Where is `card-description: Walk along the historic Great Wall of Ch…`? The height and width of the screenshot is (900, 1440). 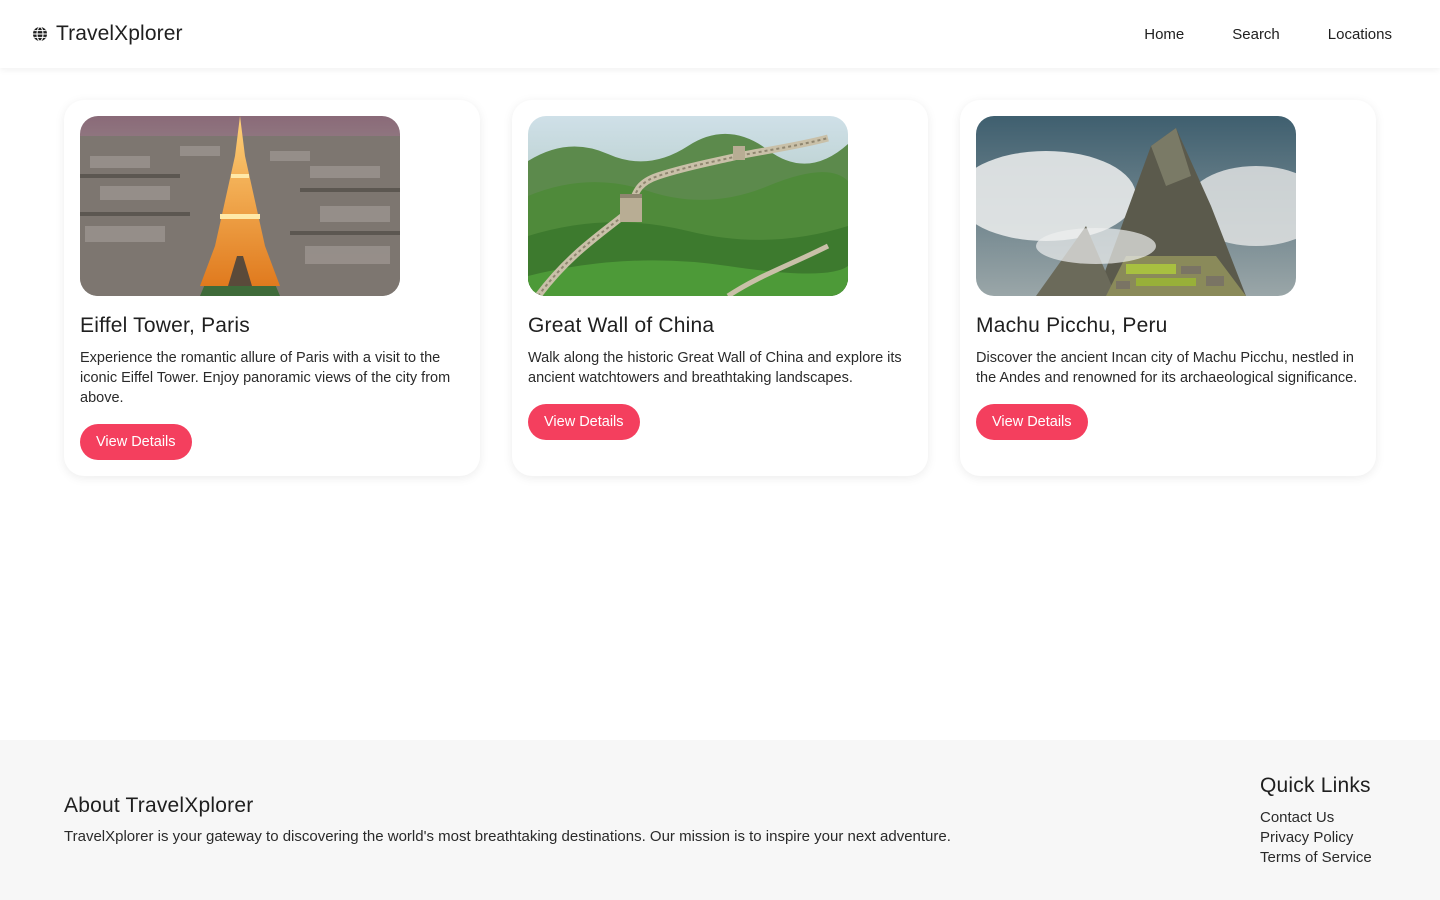
card-description: Walk along the historic Great Wall of Ch… is located at coordinates (715, 368).